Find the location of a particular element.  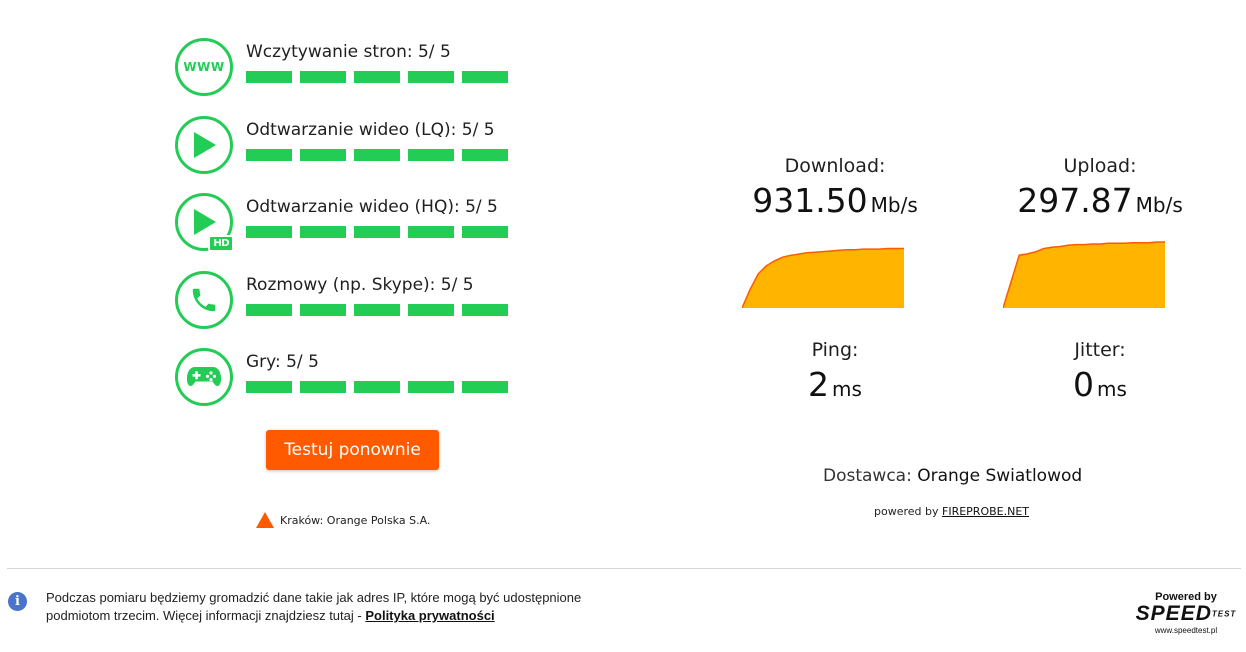

ping-value: 2 ms is located at coordinates (835, 384).